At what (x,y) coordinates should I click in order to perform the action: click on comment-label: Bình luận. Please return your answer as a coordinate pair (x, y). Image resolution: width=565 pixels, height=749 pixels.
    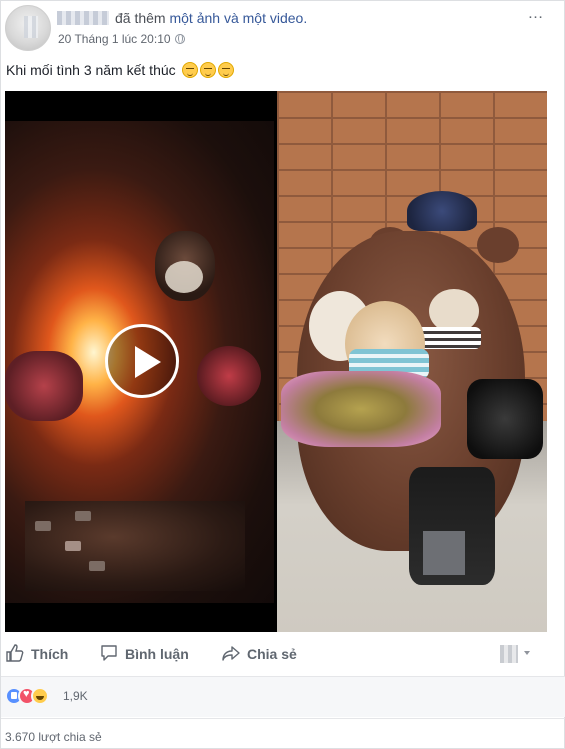
    Looking at the image, I should click on (157, 654).